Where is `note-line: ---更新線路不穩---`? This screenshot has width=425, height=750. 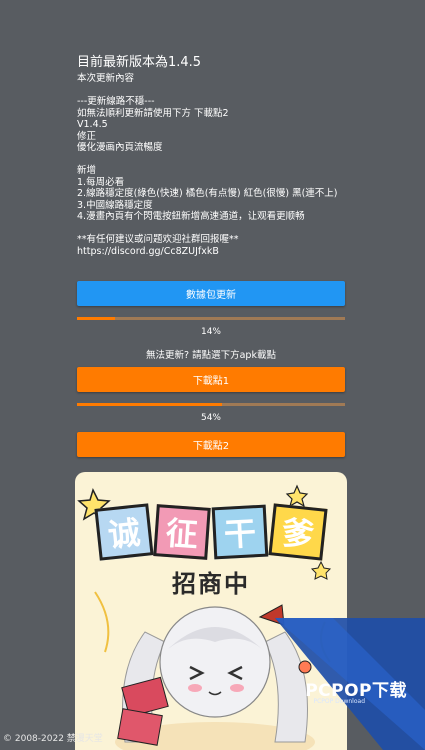
note-line: ---更新線路不穩--- is located at coordinates (116, 101).